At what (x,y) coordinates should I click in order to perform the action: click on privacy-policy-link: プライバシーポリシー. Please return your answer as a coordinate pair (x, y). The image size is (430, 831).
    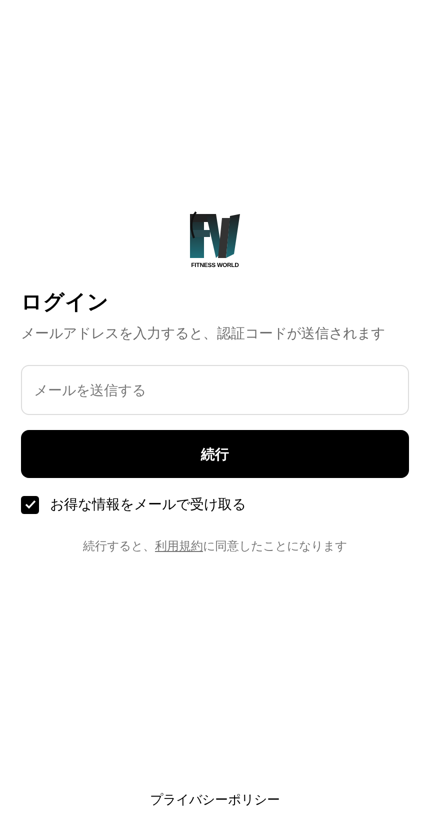
    Looking at the image, I should click on (215, 799).